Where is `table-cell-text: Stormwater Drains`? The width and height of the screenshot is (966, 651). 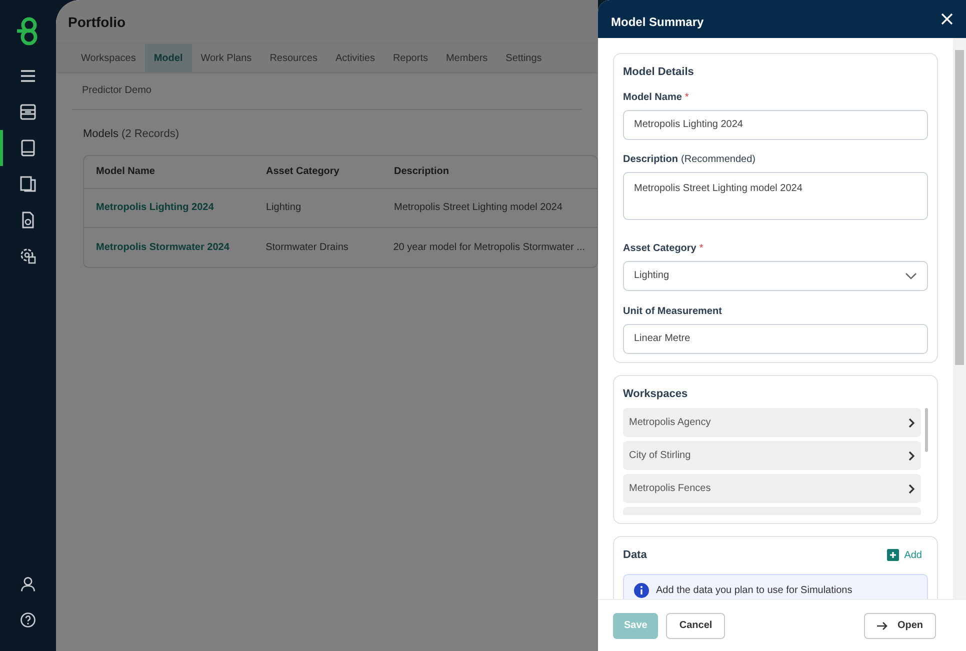
table-cell-text: Stormwater Drains is located at coordinates (308, 247).